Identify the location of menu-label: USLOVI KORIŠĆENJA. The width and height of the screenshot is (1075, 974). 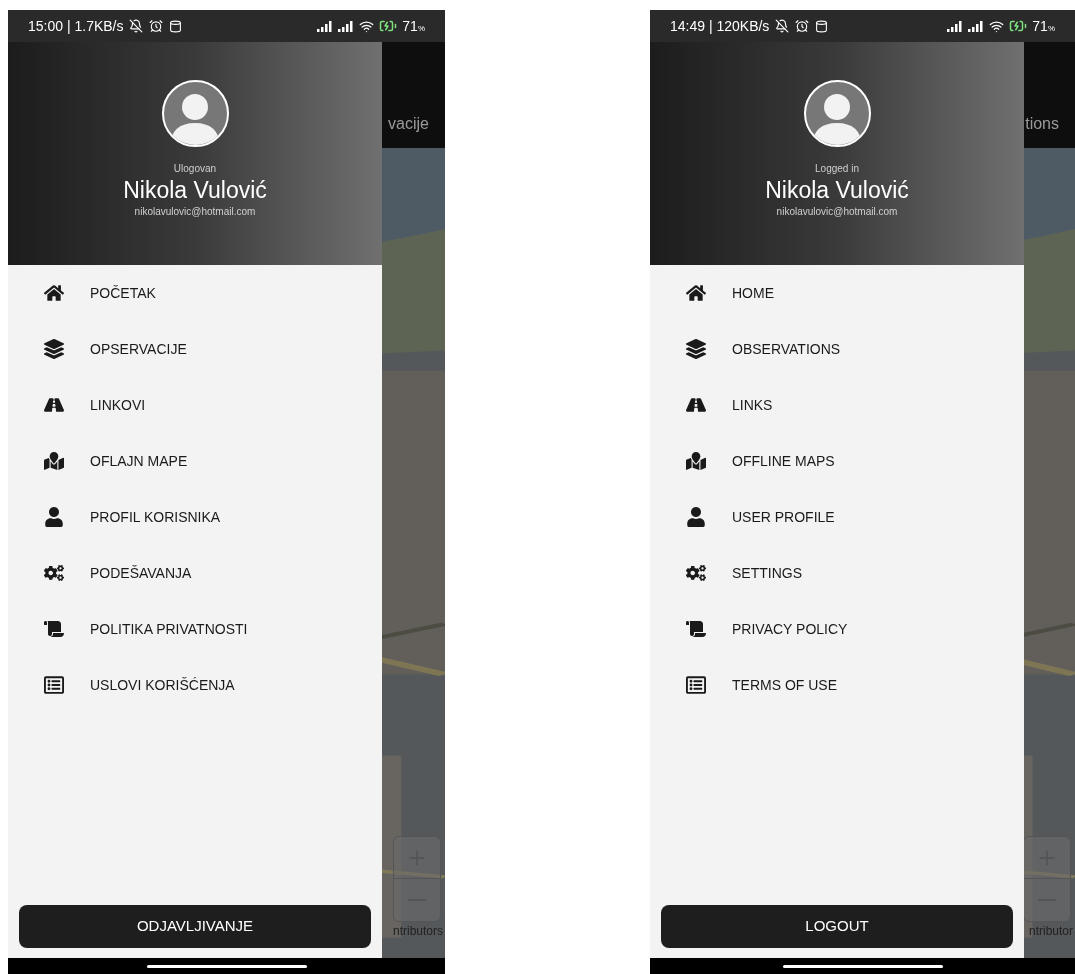
(162, 685).